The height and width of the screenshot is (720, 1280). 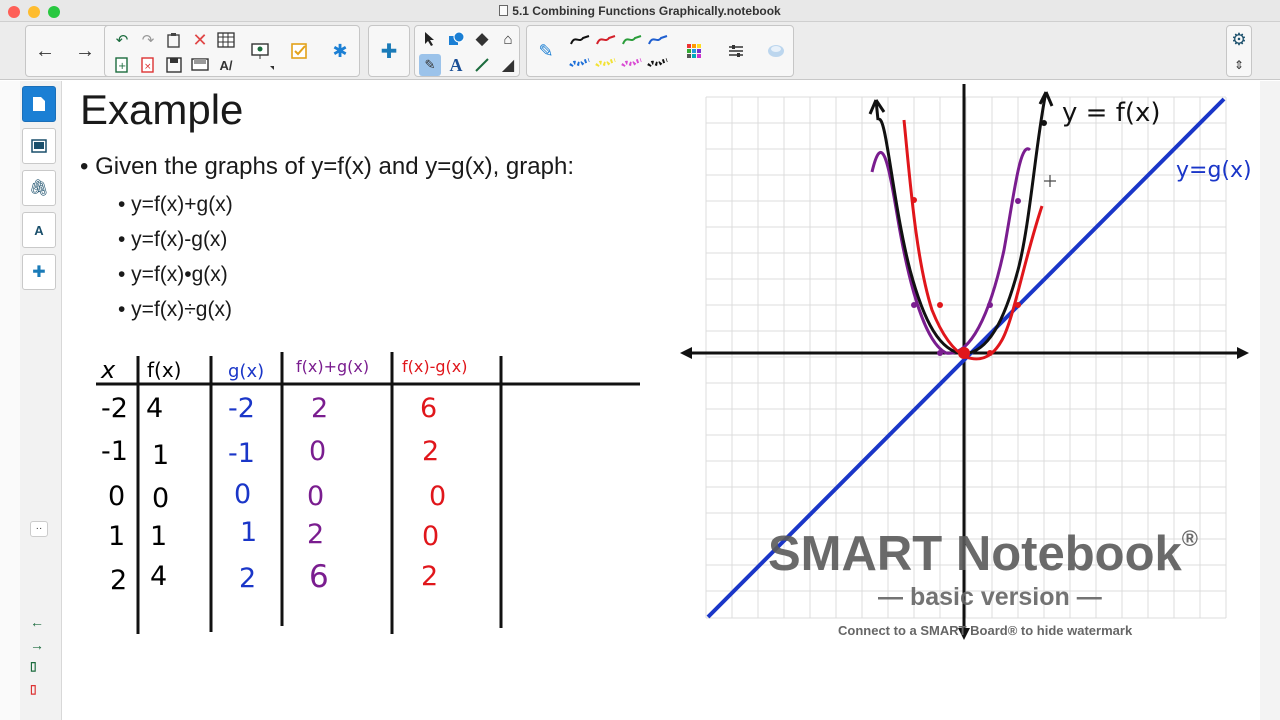 I want to click on watermark-title-text: SMART Notebook, so click(x=975, y=554).